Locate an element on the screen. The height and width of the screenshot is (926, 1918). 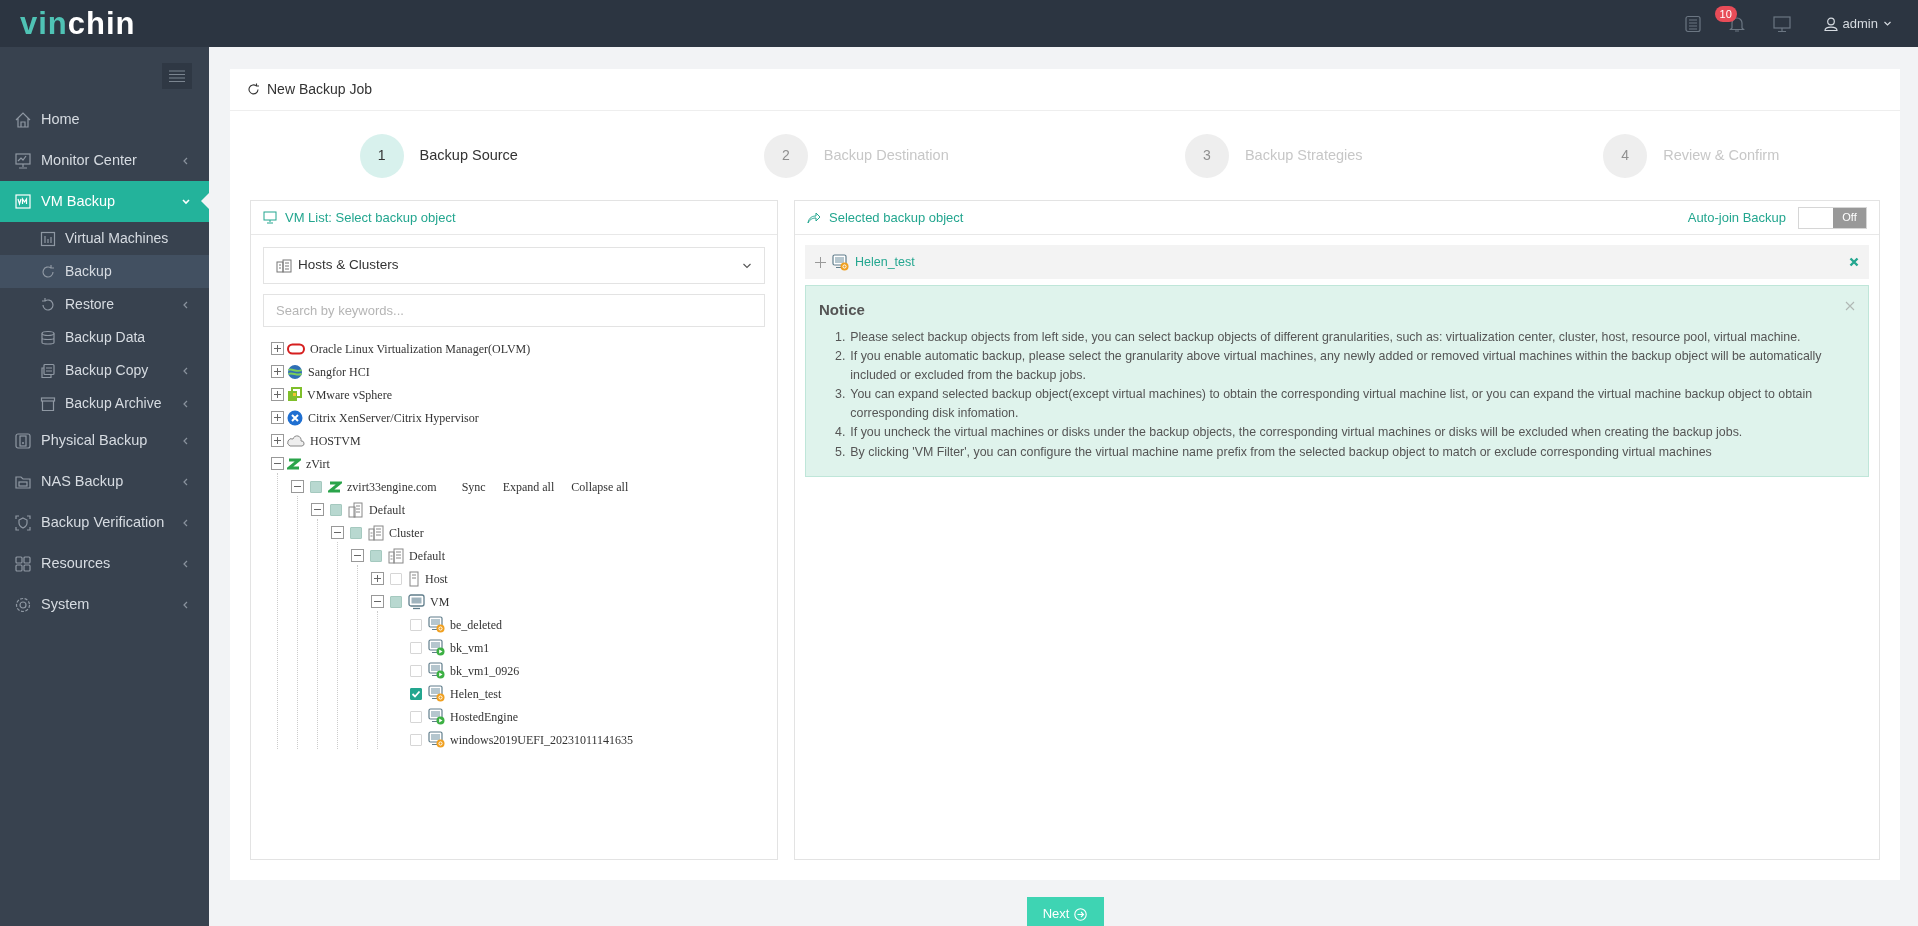
notice-text: Please select backup objects from left side, you can select backup objects of different granularities, such as: virtualization center, cluster, host, resource pool, virtual machine. is located at coordinates (1325, 337).